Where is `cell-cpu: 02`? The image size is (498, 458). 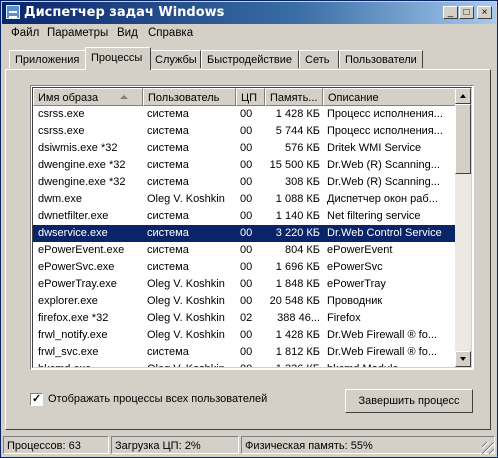 cell-cpu: 02 is located at coordinates (246, 318).